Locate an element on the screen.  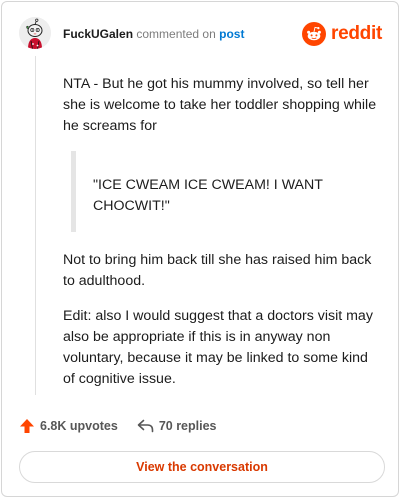
replies-count: 70 replies is located at coordinates (187, 426).